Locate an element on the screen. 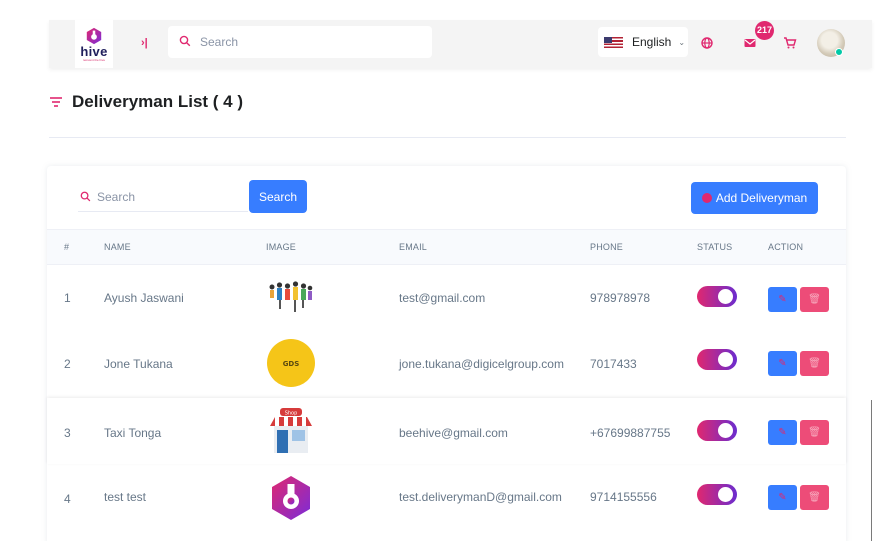  column-header-status: STATUS is located at coordinates (715, 247).